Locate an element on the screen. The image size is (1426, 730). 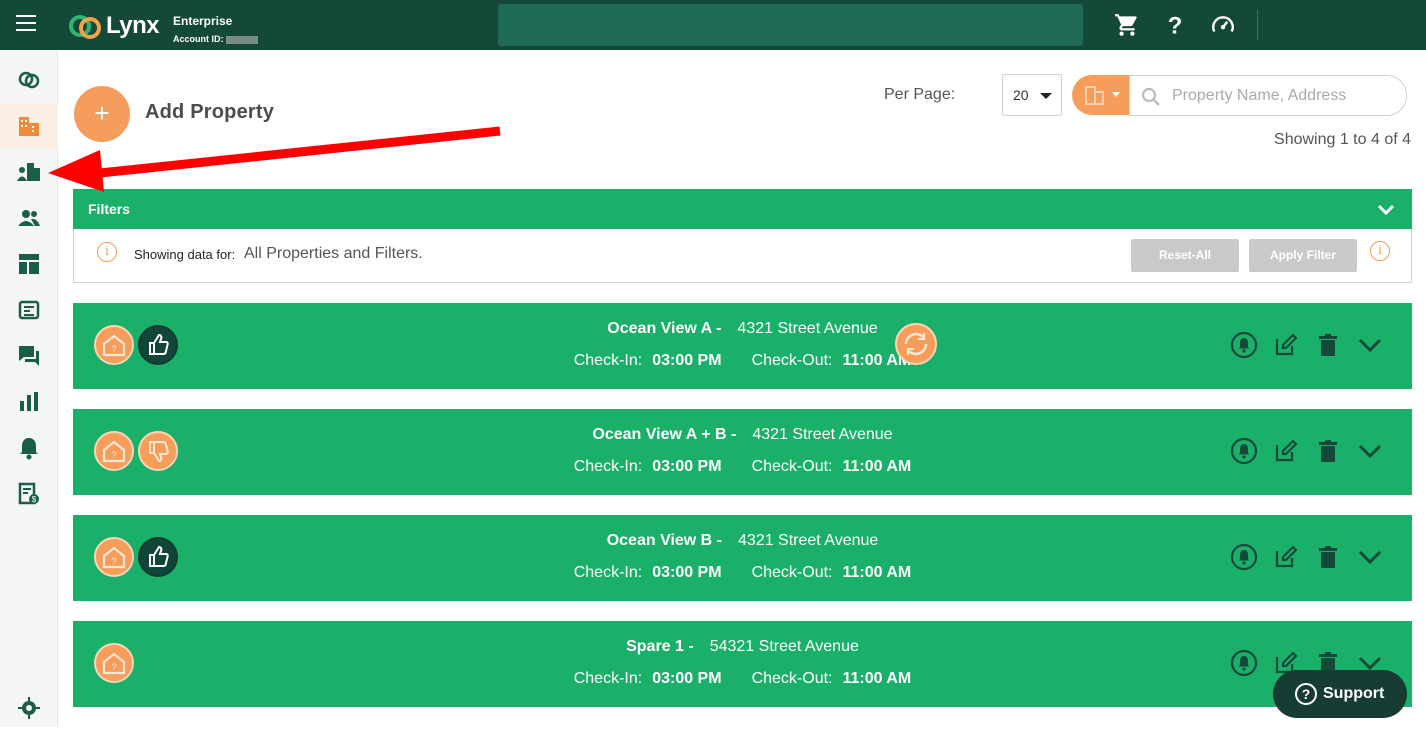
lynx-logo-icon is located at coordinates (85, 27).